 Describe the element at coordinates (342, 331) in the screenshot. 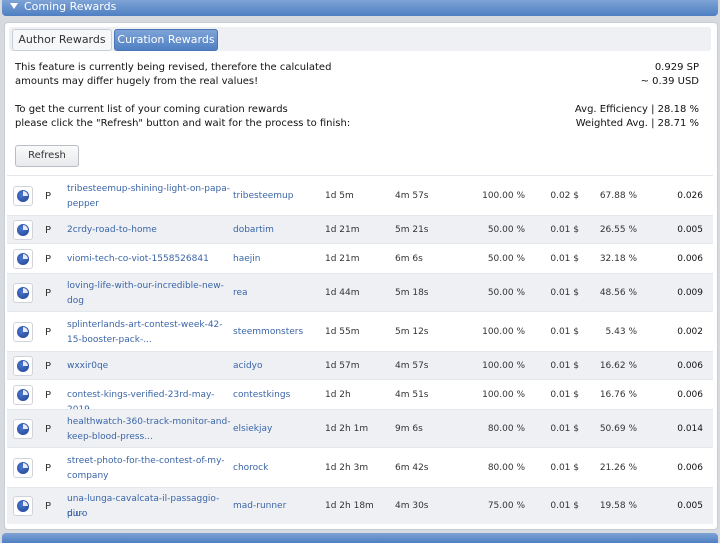

I see `post-age: 1d 55m` at that location.